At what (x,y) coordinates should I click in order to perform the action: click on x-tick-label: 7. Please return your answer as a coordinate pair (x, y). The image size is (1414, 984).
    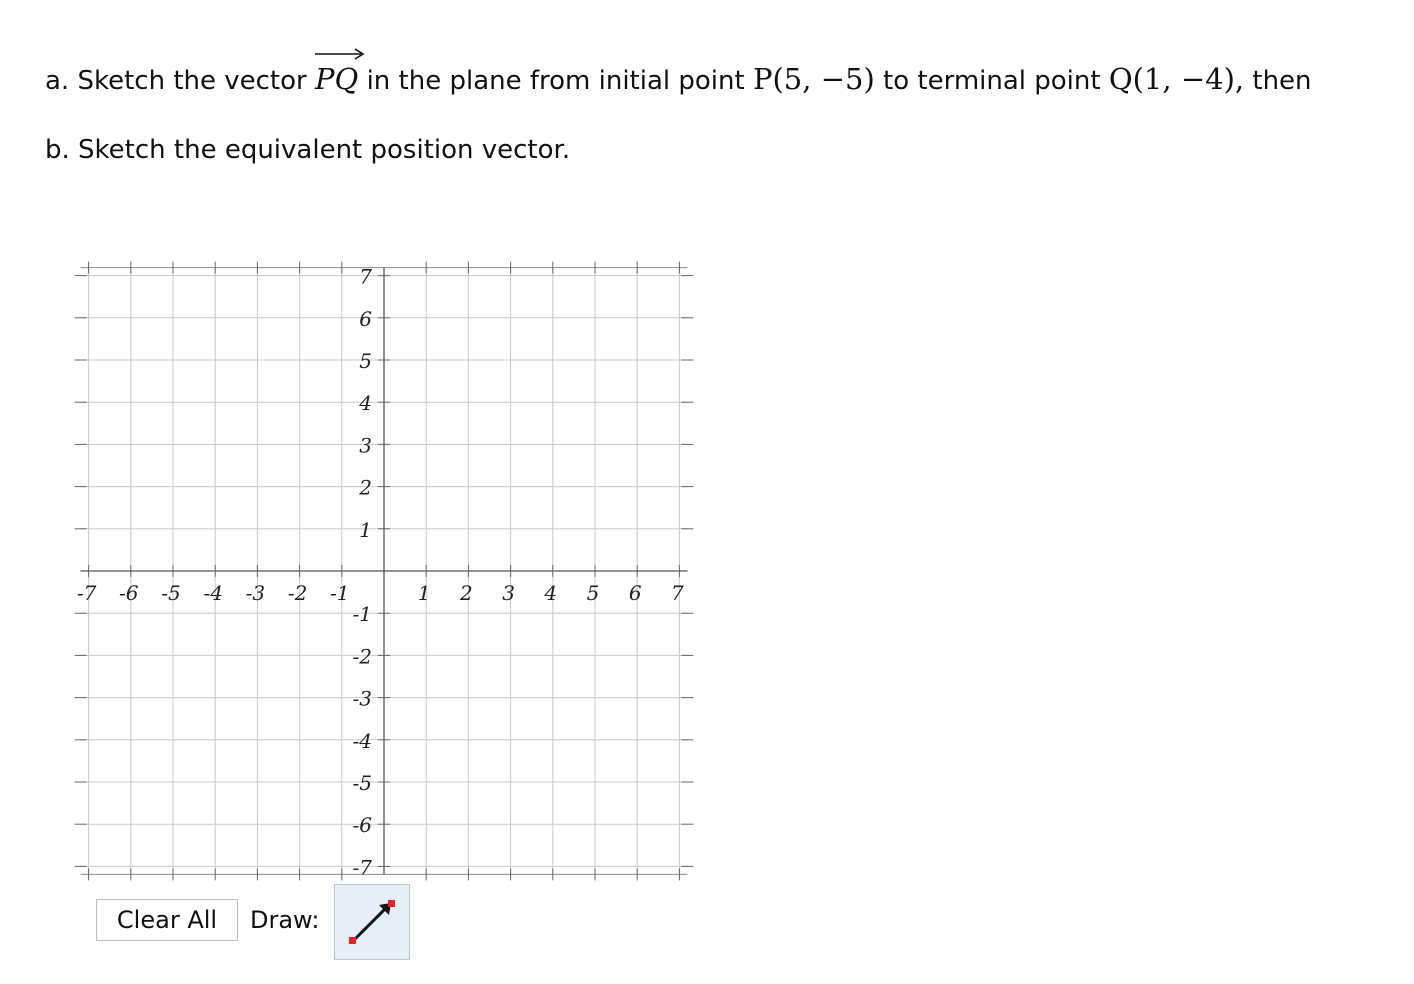
    Looking at the image, I should click on (677, 593).